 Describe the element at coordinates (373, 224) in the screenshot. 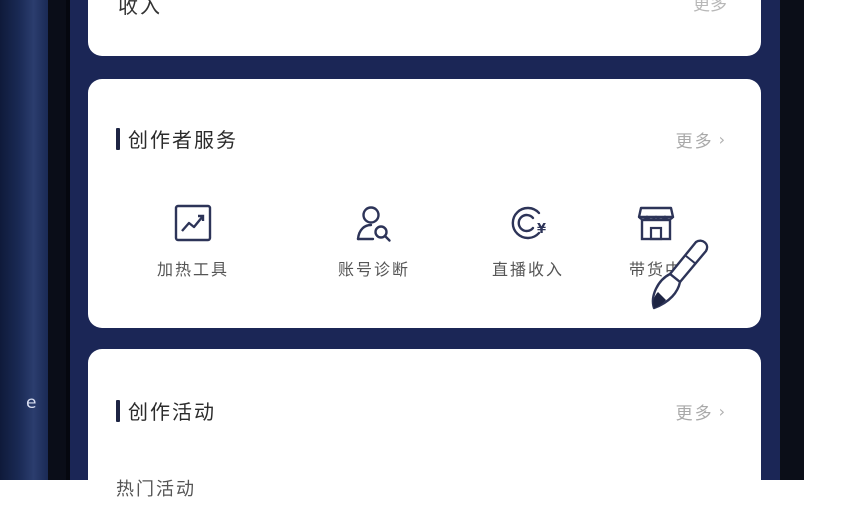

I see `user-search-icon` at that location.